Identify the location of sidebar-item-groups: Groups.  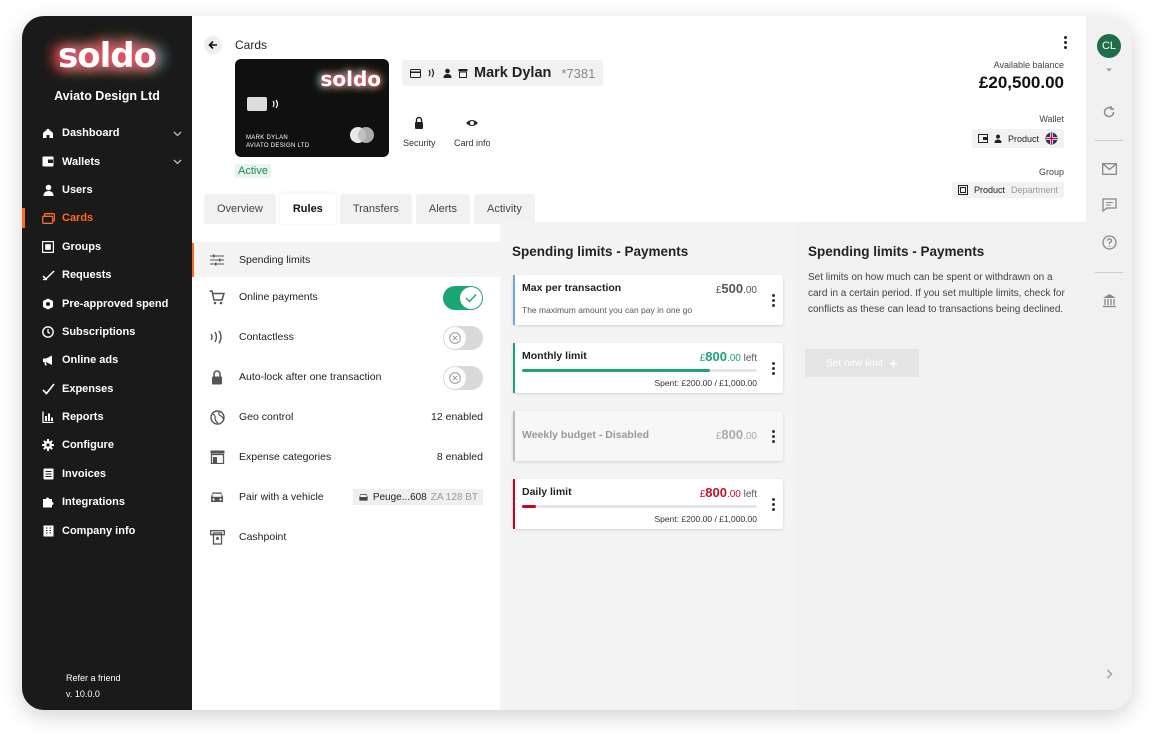
(107, 247).